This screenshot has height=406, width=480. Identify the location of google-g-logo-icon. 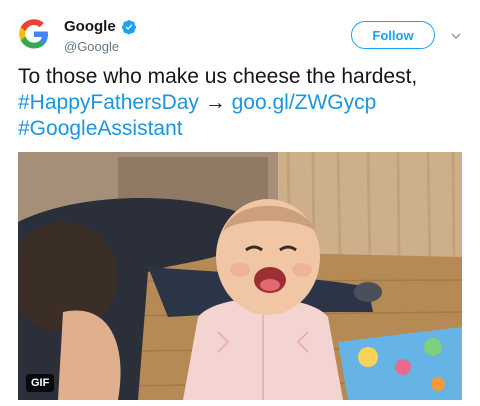
(33, 34).